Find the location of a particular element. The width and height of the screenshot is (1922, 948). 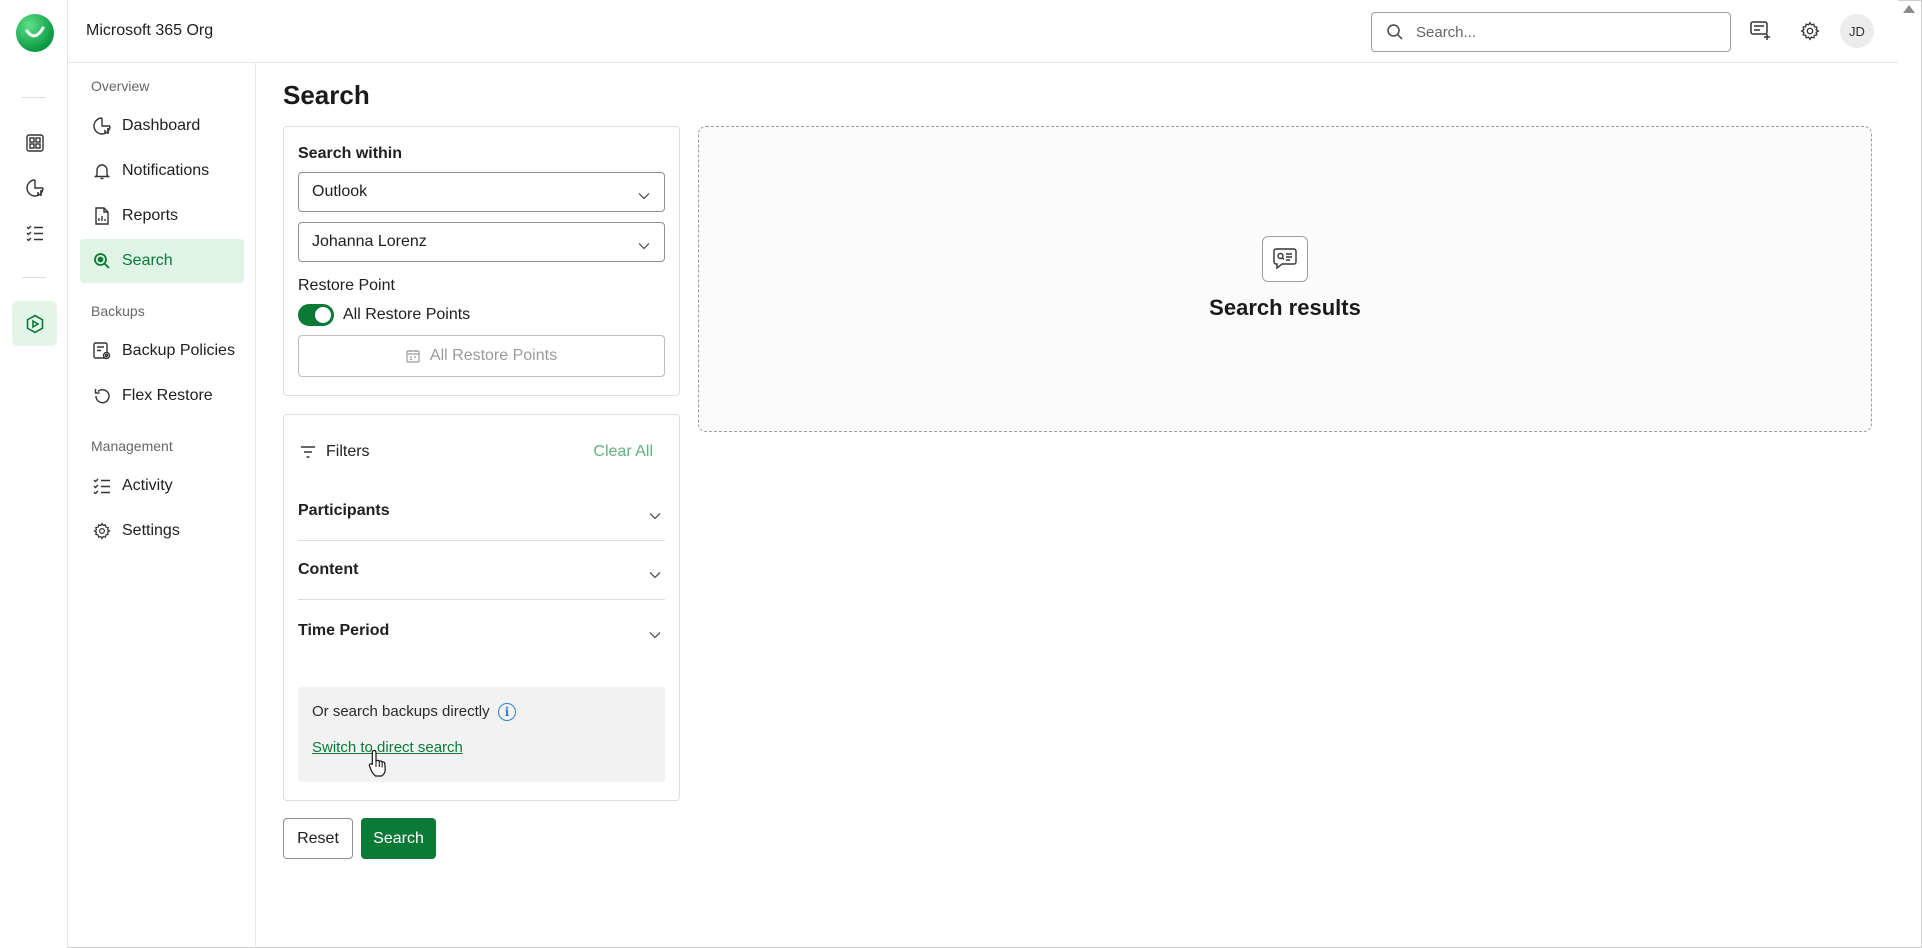

hand-cursor-icon is located at coordinates (378, 766).